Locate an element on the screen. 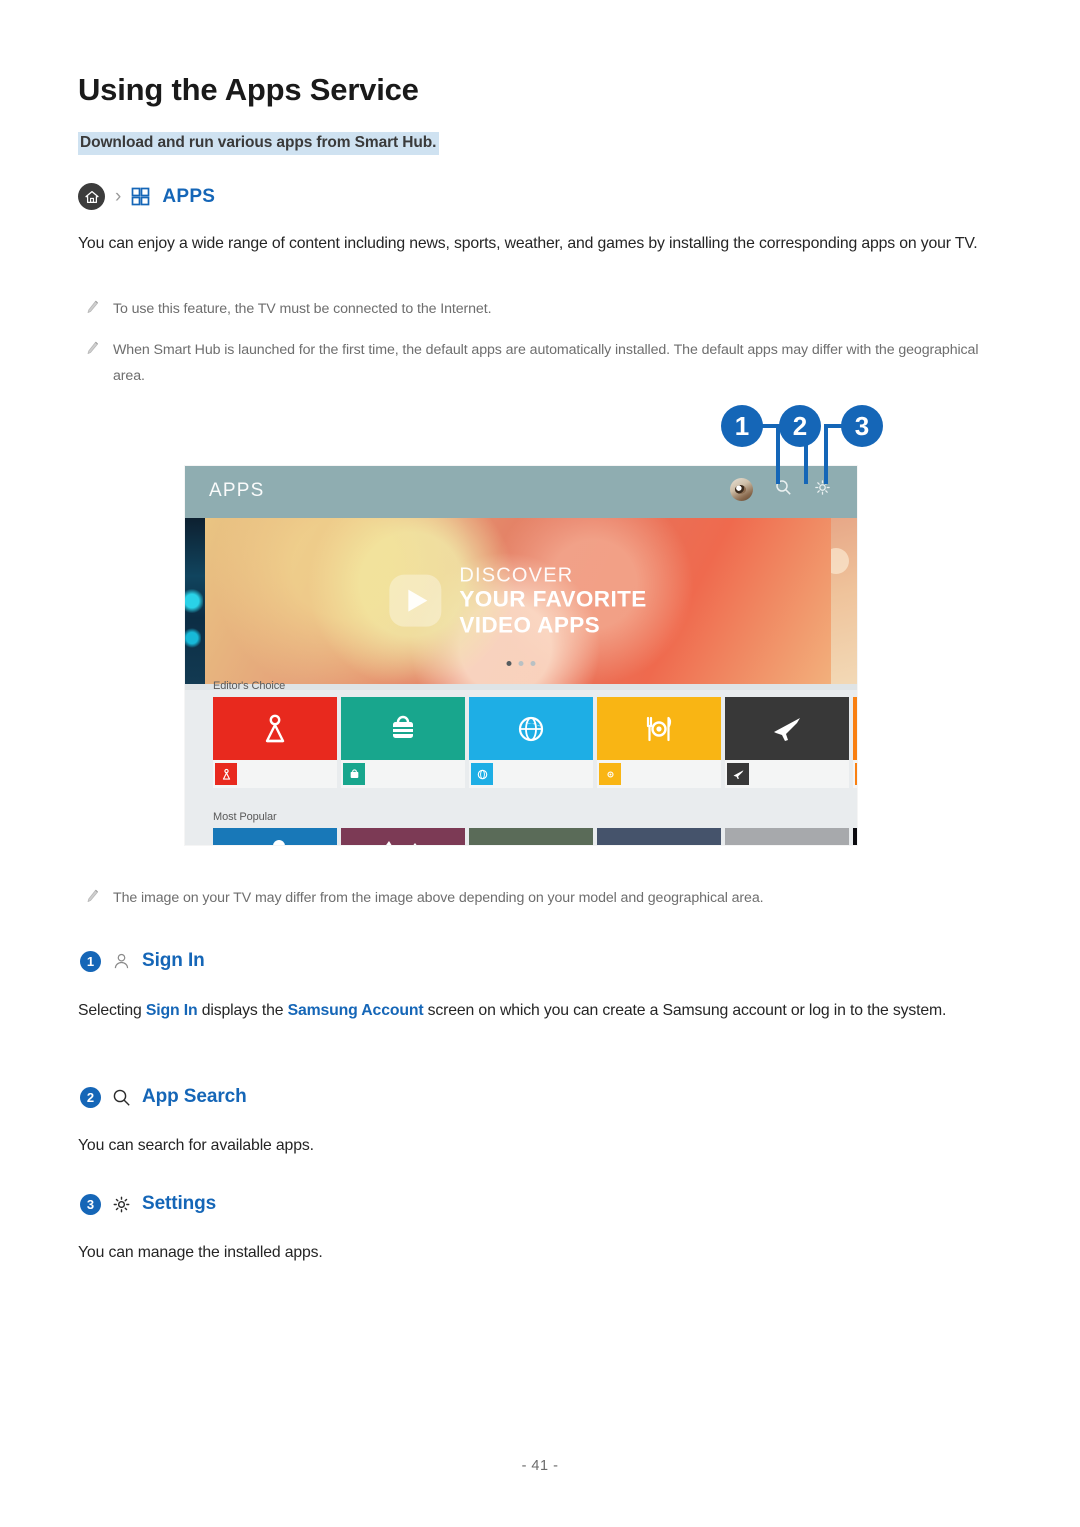 The width and height of the screenshot is (1080, 1527). section-title: Settings is located at coordinates (179, 1203).